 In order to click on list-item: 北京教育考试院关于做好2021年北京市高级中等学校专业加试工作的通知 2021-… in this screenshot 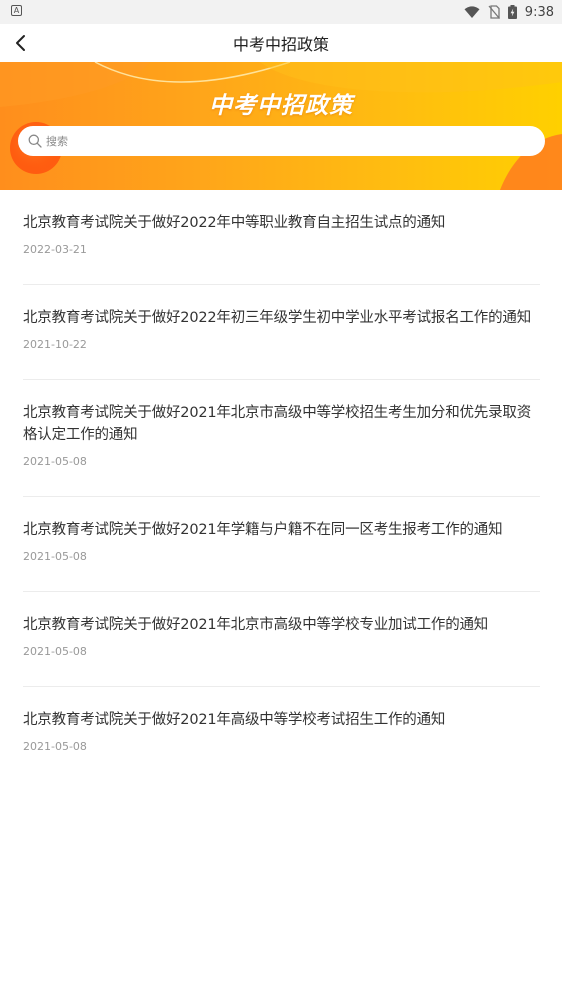, I will do `click(281, 639)`.